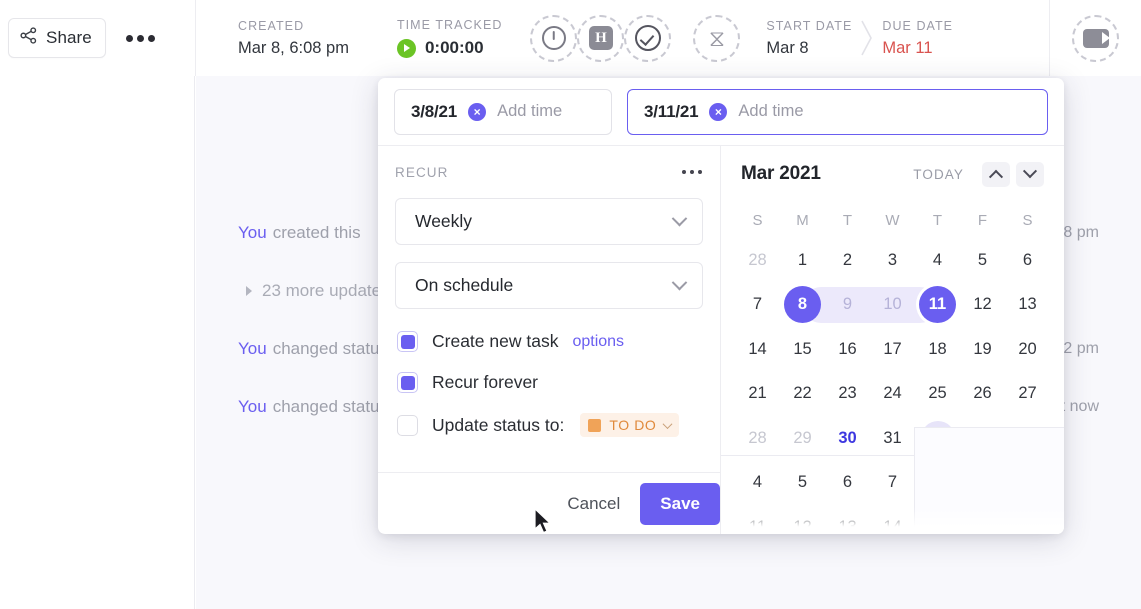  I want to click on calendar-day-number: 22, so click(802, 393).